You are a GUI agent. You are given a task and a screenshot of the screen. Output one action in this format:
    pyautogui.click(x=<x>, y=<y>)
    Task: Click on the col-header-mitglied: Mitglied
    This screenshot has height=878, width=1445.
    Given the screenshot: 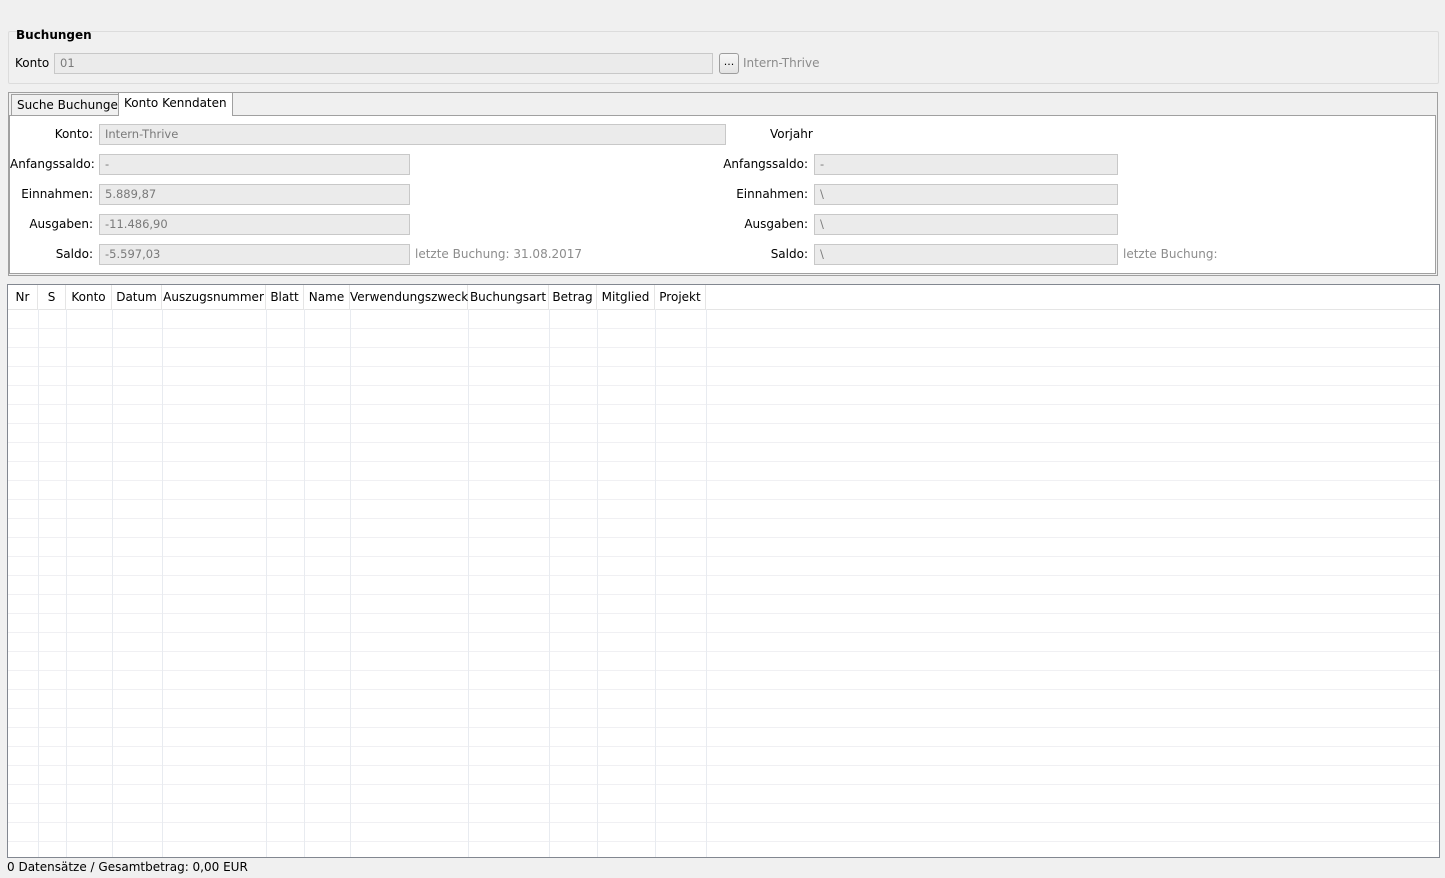 What is the action you would take?
    pyautogui.click(x=626, y=297)
    